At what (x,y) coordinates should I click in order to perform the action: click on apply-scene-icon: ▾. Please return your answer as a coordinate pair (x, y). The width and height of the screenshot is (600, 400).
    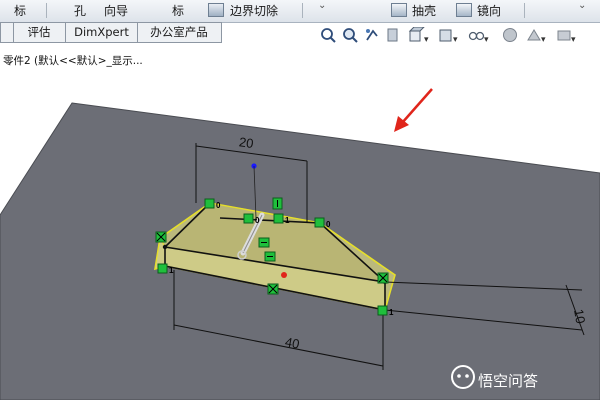
    Looking at the image, I should click on (537, 35).